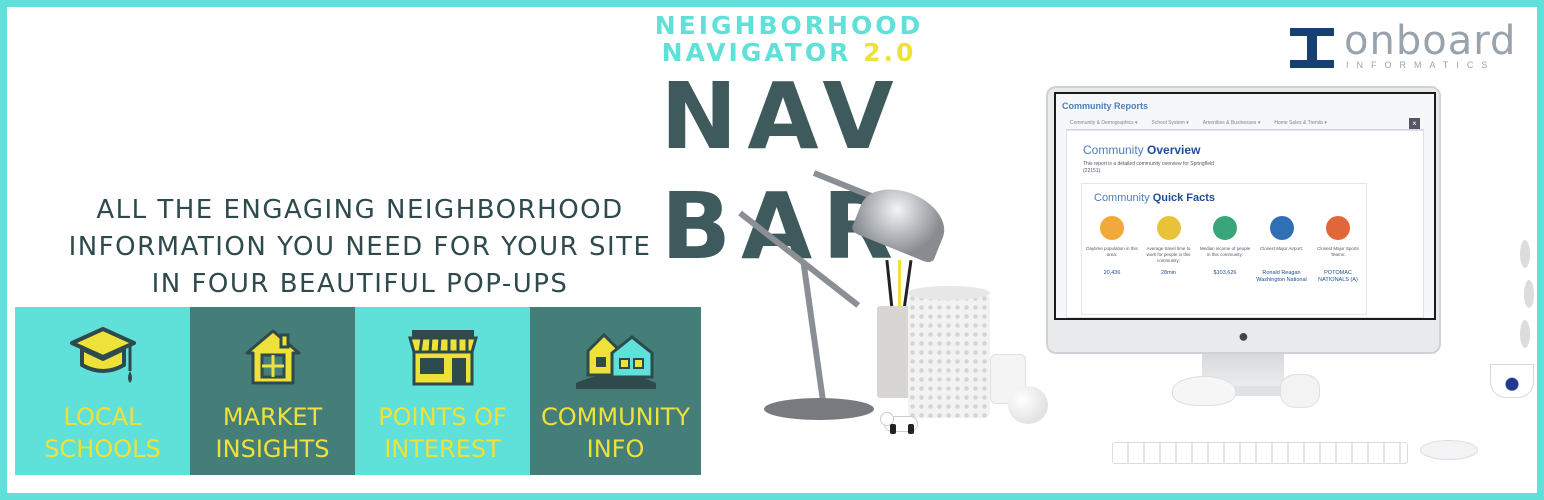  I want to click on fact-label: Daytime population in this area:, so click(1112, 251).